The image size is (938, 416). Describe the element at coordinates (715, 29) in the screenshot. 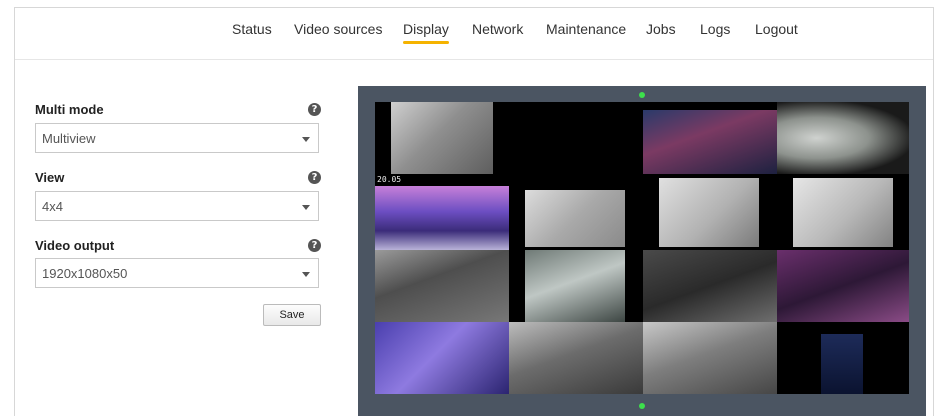

I see `nav-logs: Logs` at that location.